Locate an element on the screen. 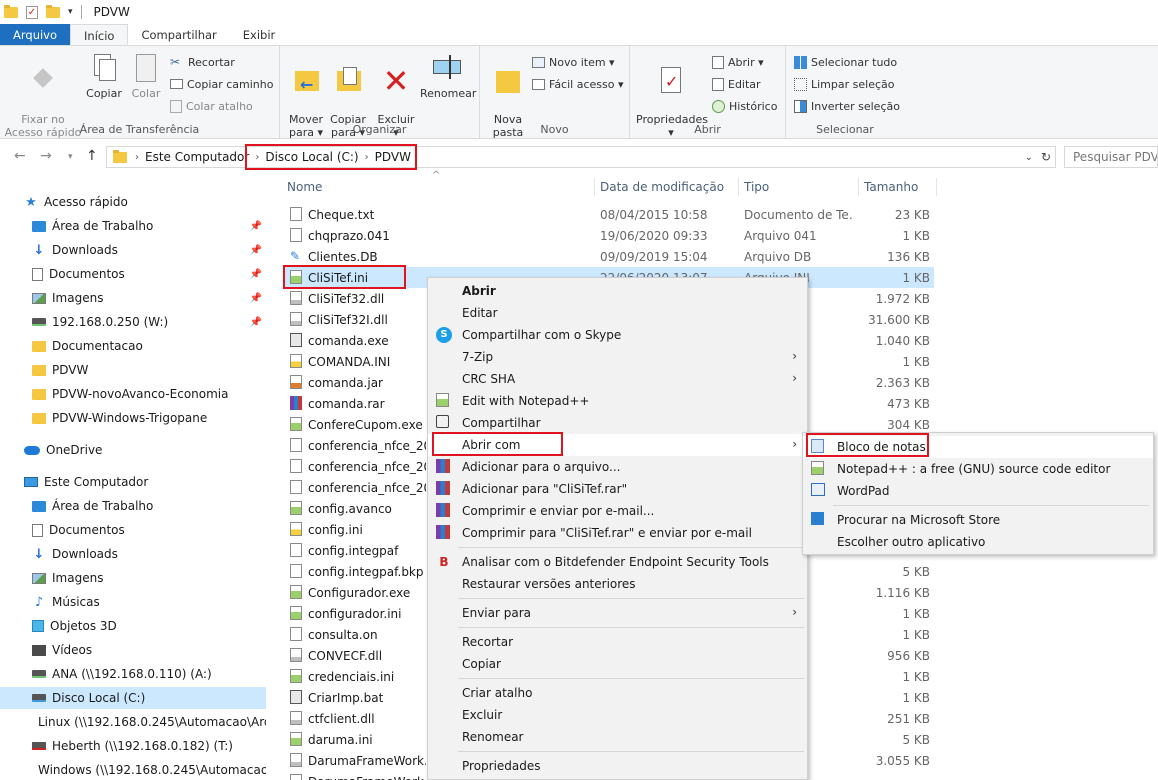 The width and height of the screenshot is (1158, 780). menu-item-crc-sha: CRC SHA › is located at coordinates (617, 379).